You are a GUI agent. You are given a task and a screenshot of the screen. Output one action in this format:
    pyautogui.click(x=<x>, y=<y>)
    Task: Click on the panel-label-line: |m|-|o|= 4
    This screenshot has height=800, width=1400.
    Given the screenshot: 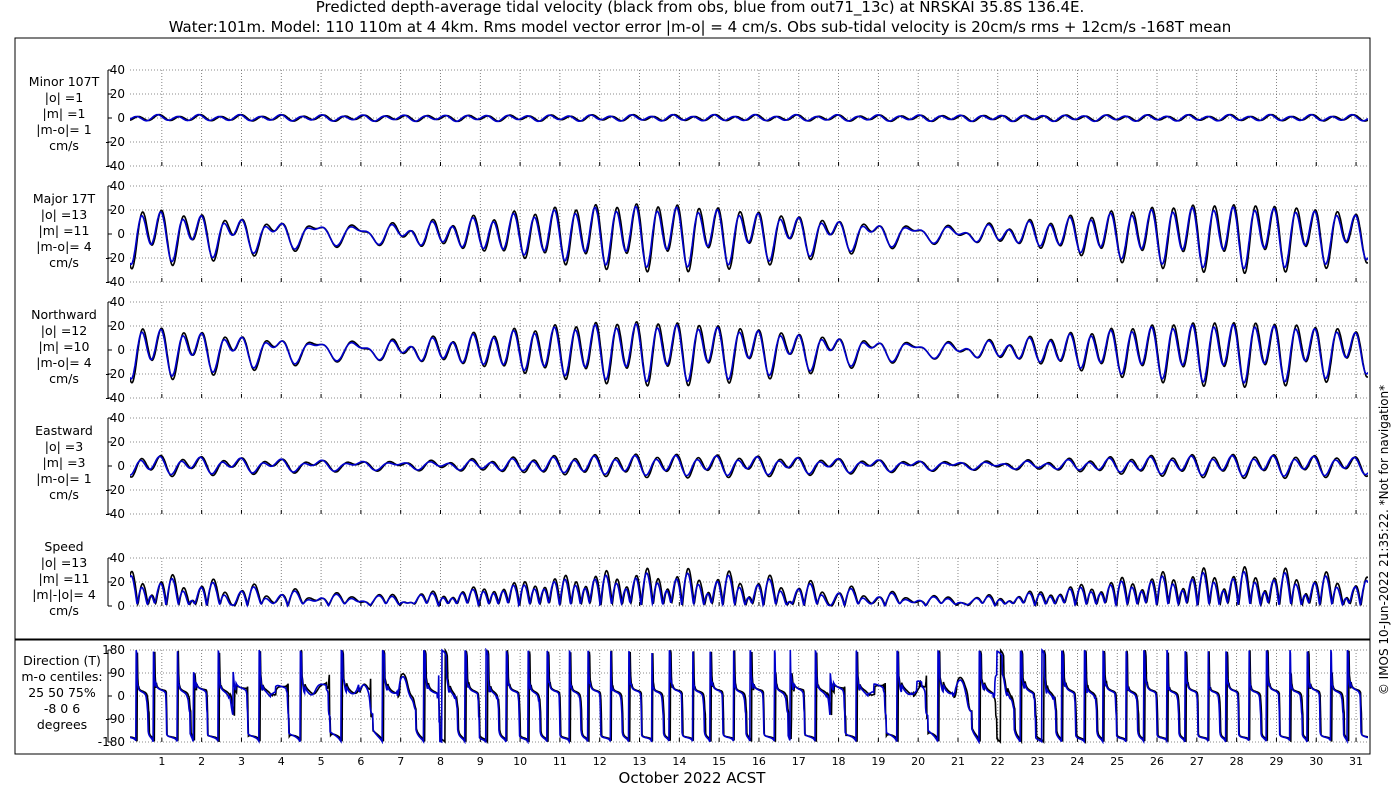 What is the action you would take?
    pyautogui.click(x=64, y=594)
    